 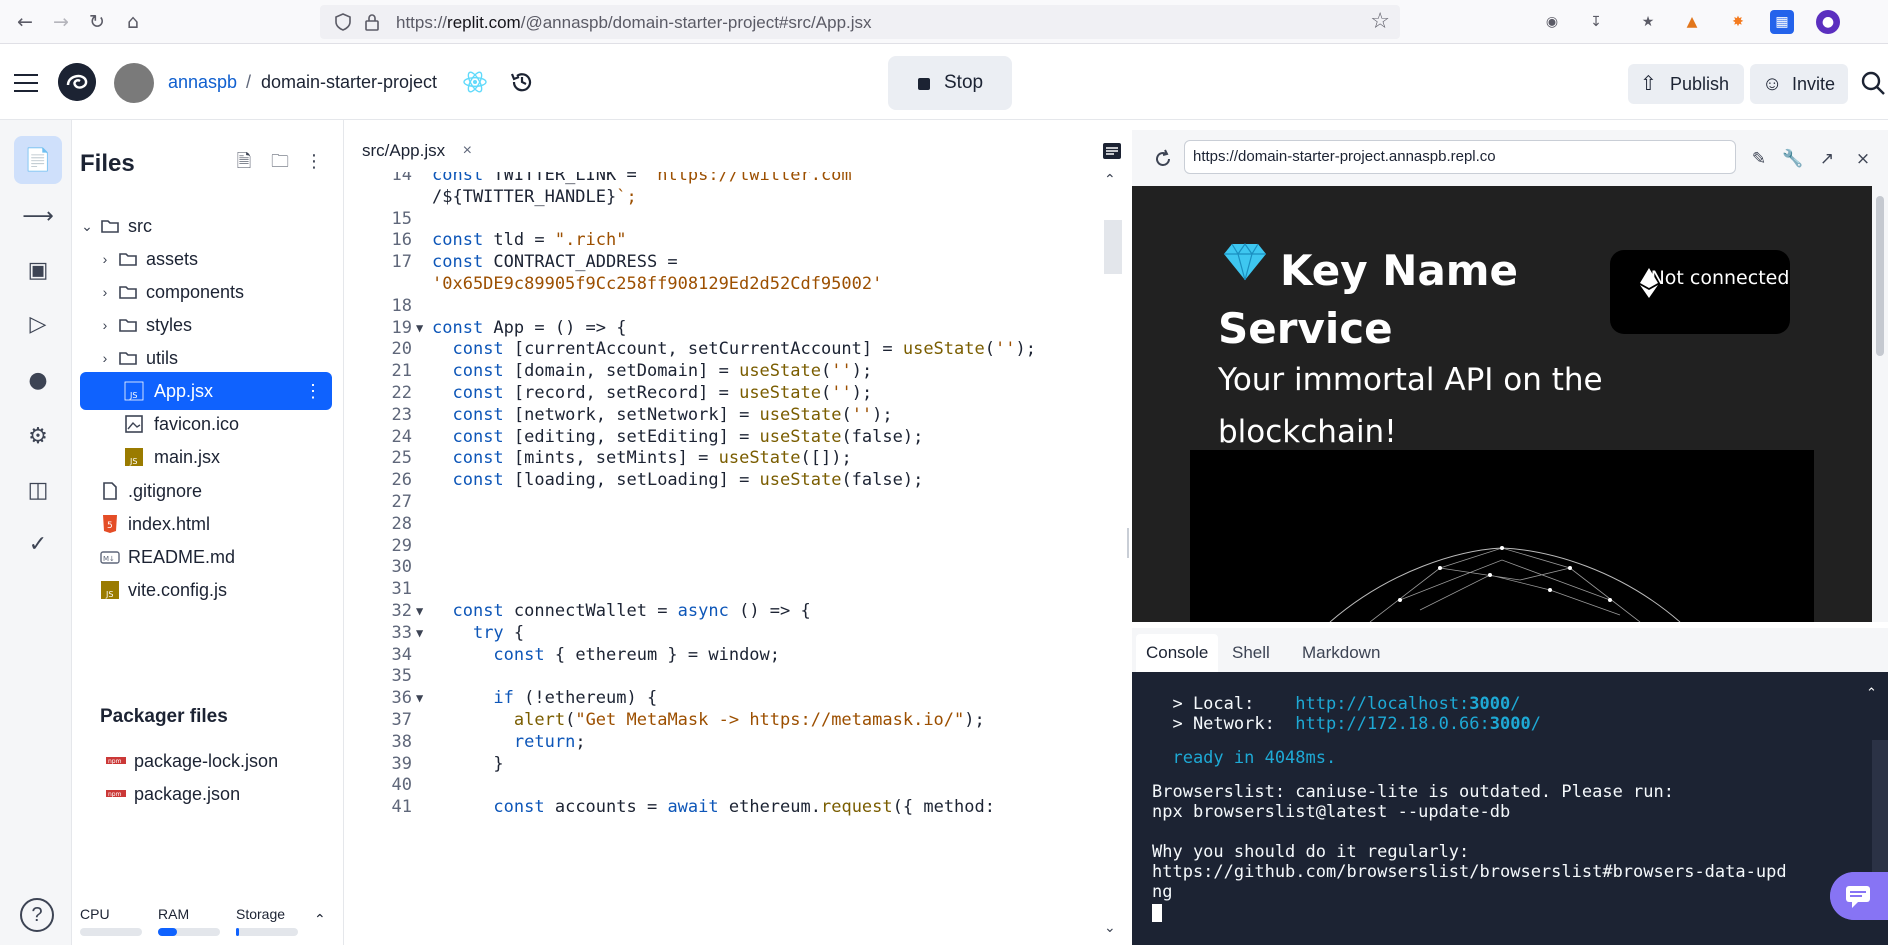 I want to click on database-icon: ◫, so click(x=38, y=490).